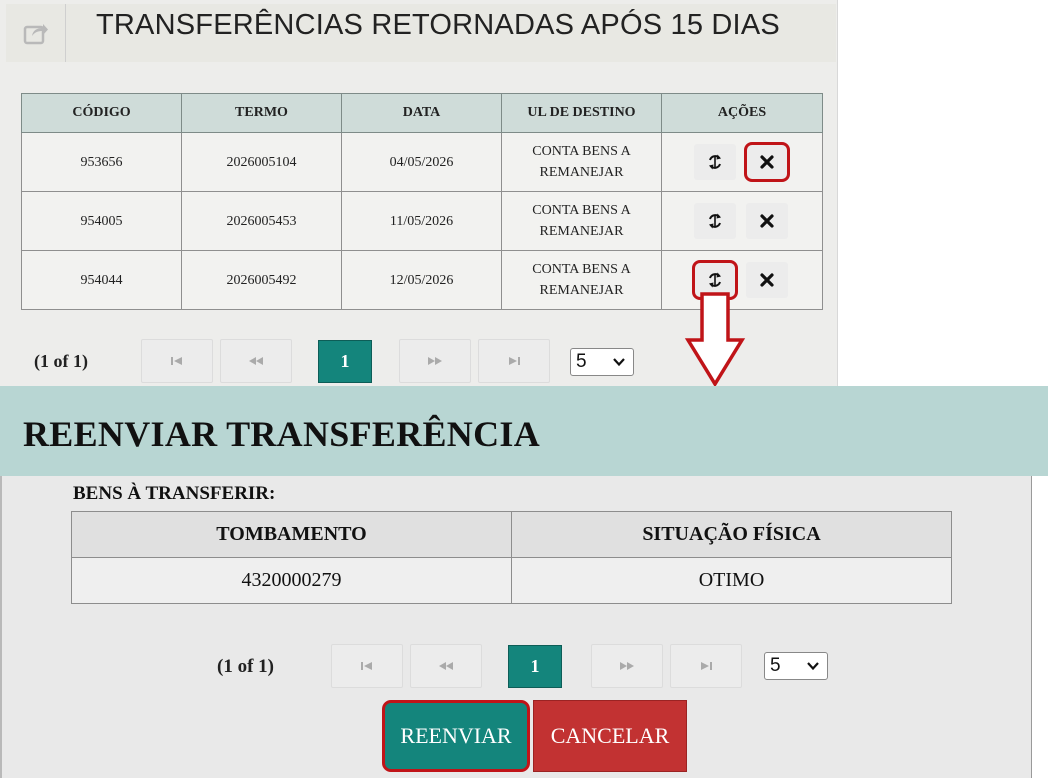  Describe the element at coordinates (261, 162) in the screenshot. I see `cell-termo: 2026005104` at that location.